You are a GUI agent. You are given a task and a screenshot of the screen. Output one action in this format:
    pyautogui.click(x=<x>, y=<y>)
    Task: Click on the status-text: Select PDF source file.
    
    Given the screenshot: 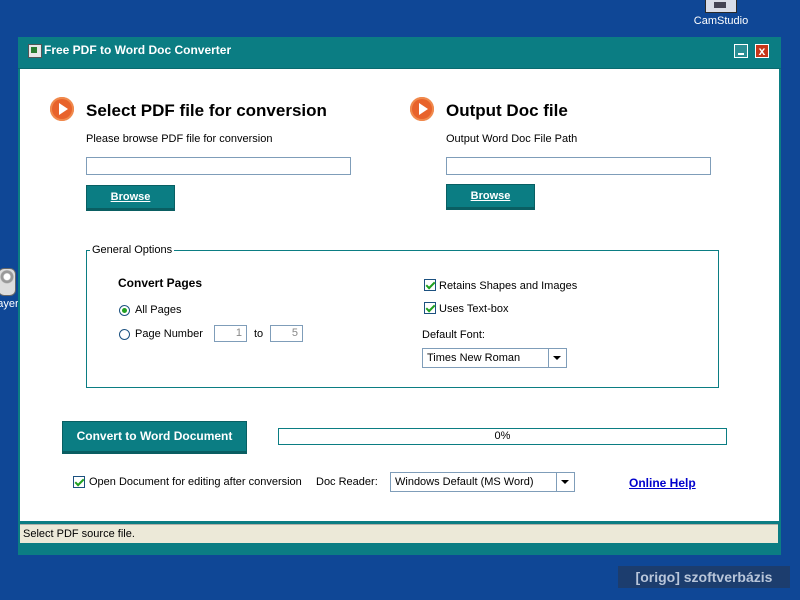 What is the action you would take?
    pyautogui.click(x=79, y=534)
    